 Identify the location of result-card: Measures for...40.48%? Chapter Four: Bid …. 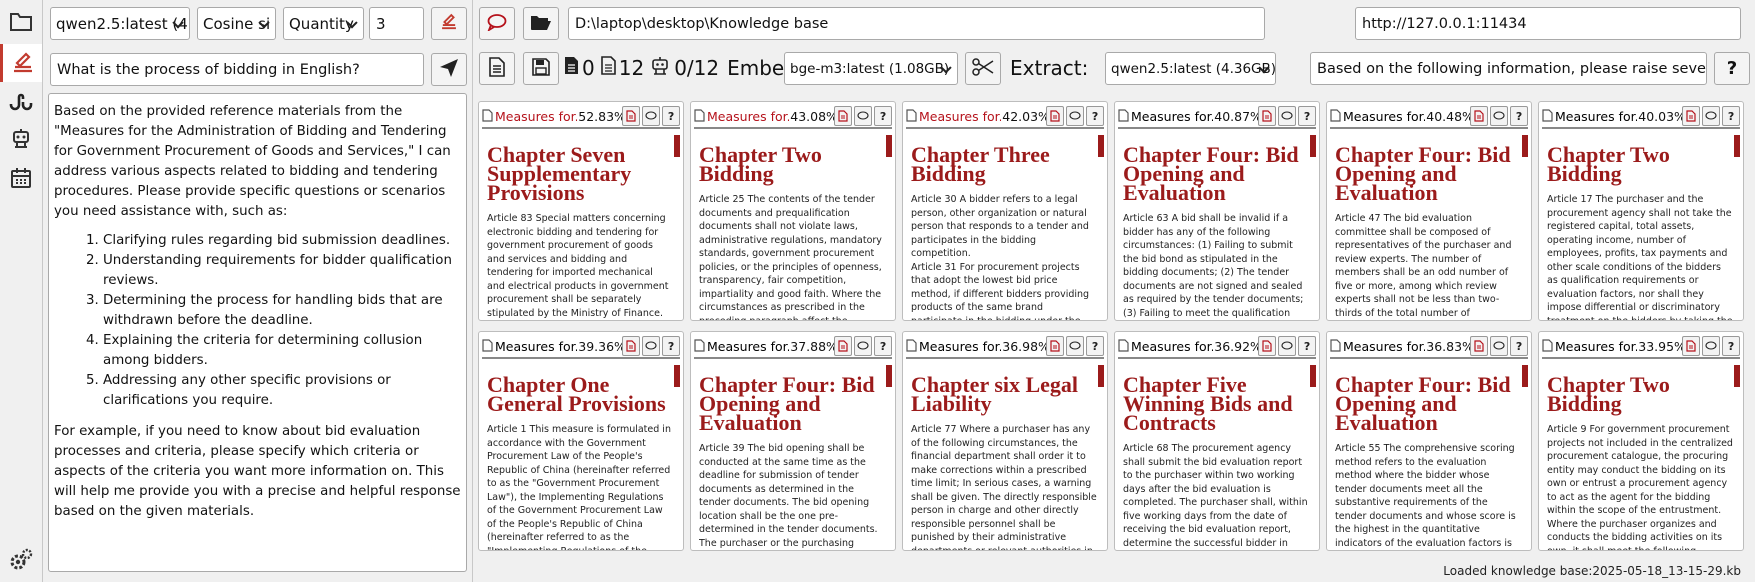
(1429, 211).